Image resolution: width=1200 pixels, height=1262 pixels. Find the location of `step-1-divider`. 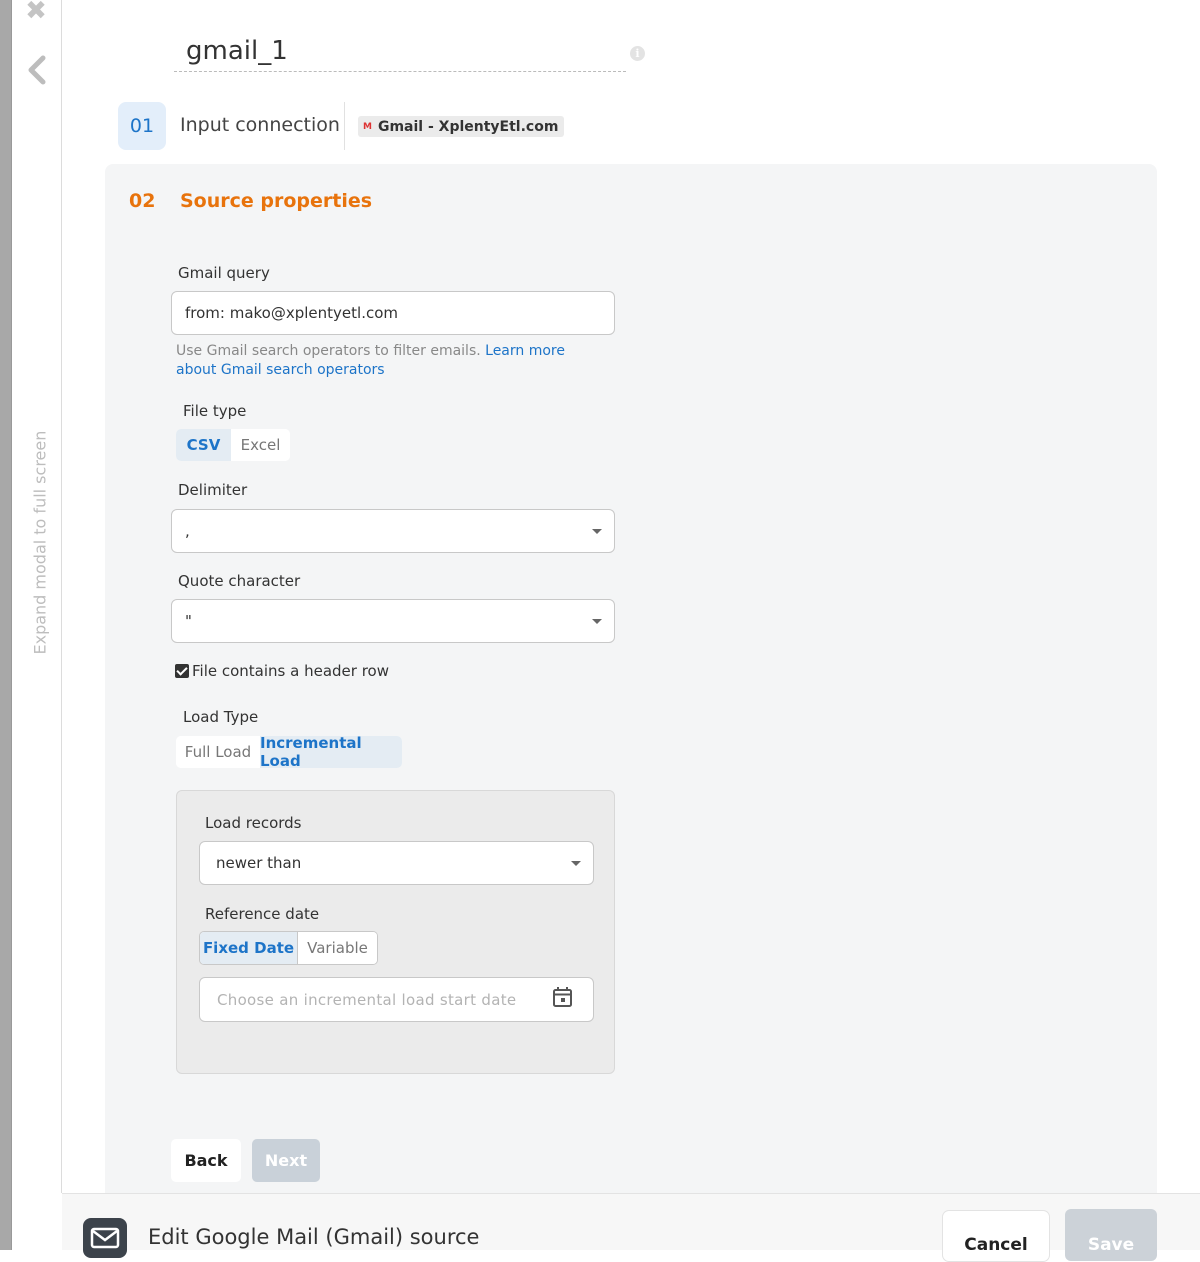

step-1-divider is located at coordinates (344, 126).